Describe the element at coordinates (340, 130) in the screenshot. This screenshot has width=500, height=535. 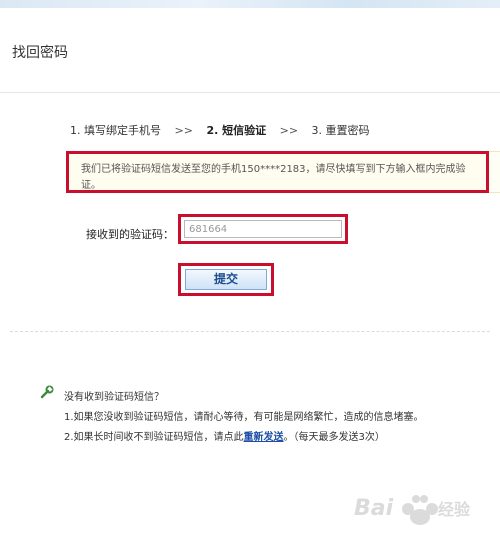
I see `step-3: 3. 重置密码` at that location.